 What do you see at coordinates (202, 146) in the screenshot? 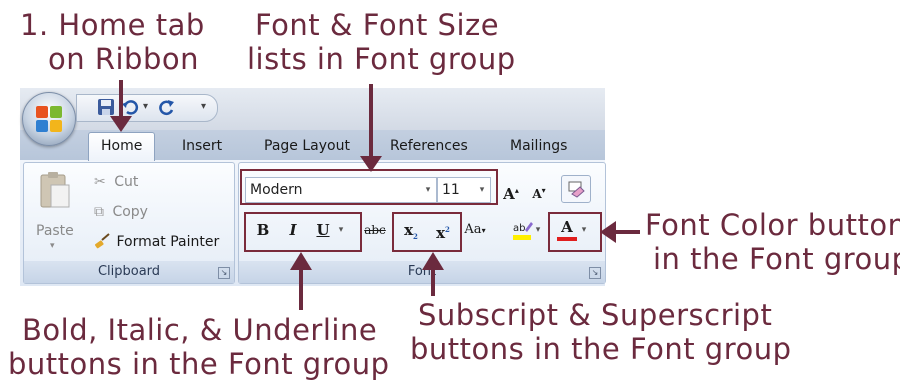
I see `tab-insert: Insert` at bounding box center [202, 146].